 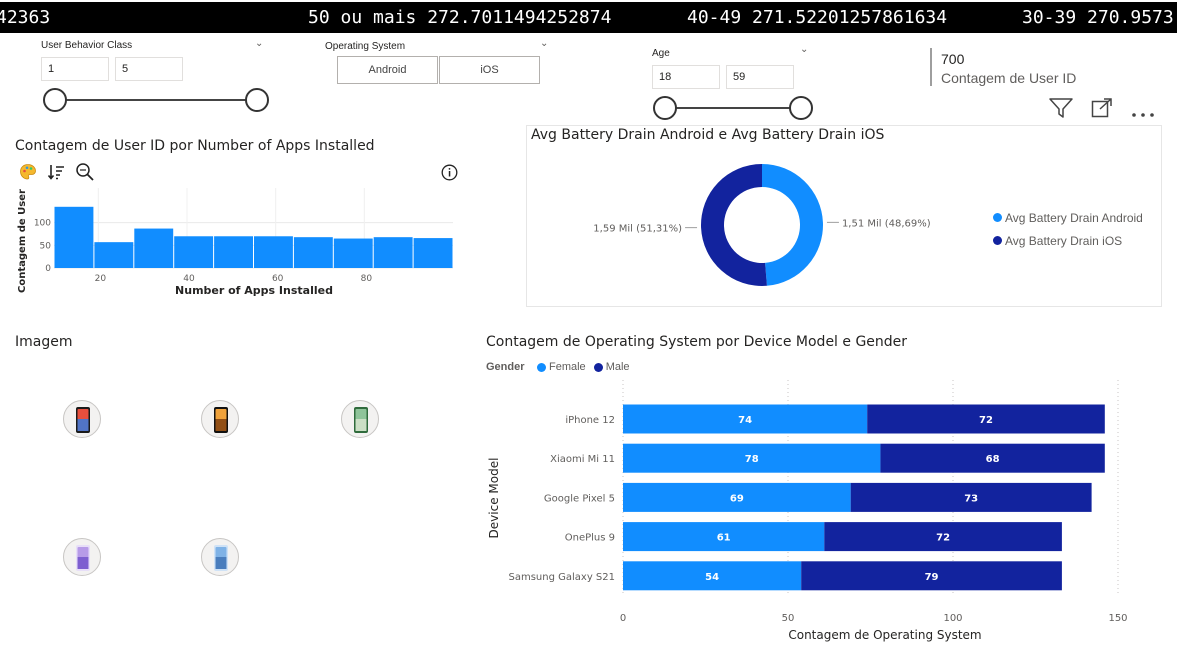 I want to click on os-tile-ios: iOS, so click(x=489, y=70).